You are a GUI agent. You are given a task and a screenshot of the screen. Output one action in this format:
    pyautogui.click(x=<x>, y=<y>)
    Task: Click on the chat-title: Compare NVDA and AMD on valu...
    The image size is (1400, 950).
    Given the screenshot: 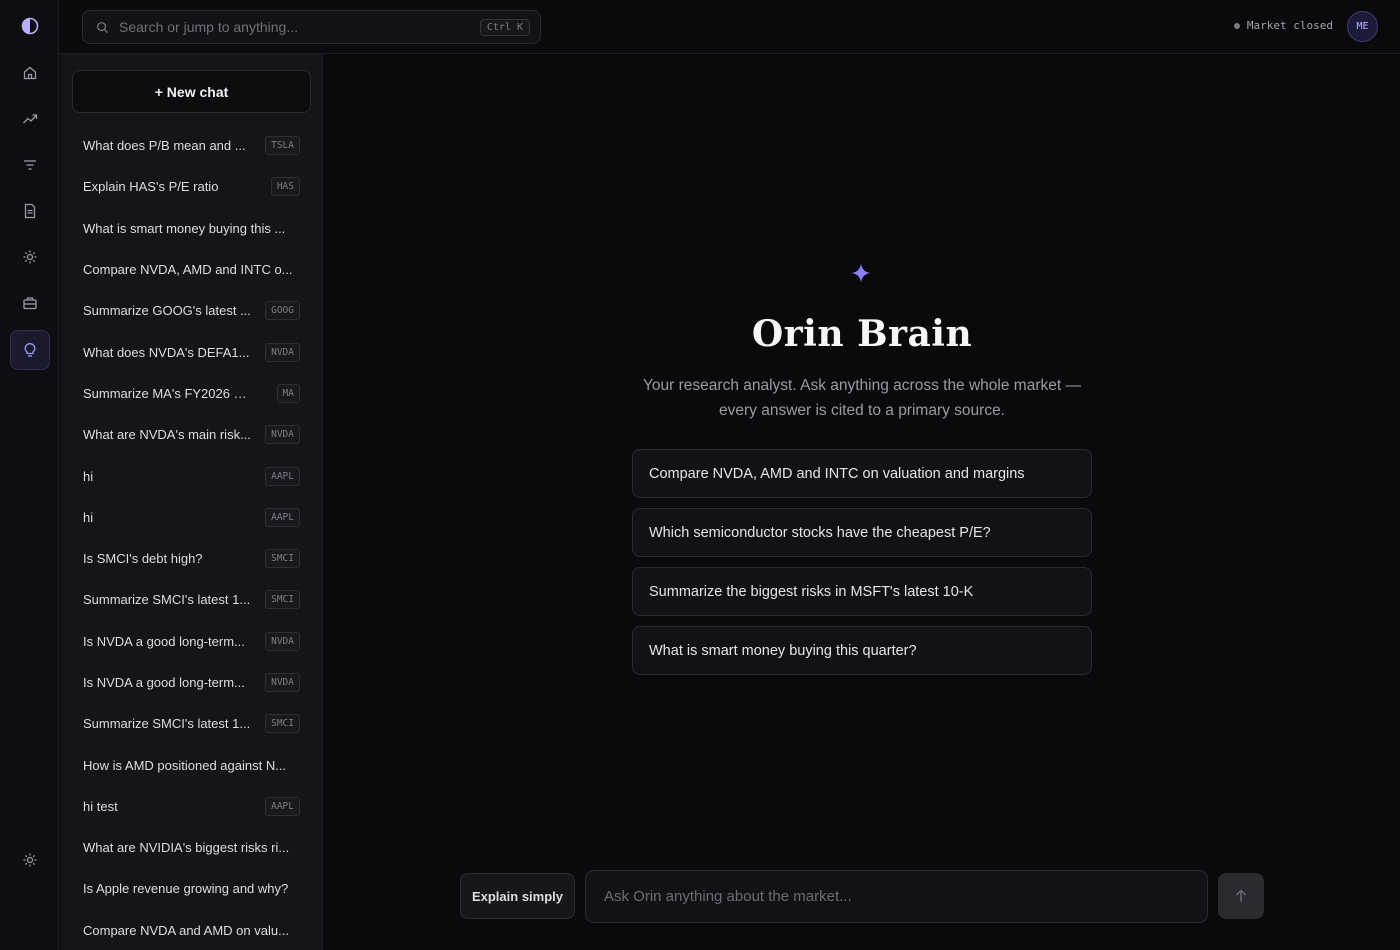 What is the action you would take?
    pyautogui.click(x=186, y=930)
    